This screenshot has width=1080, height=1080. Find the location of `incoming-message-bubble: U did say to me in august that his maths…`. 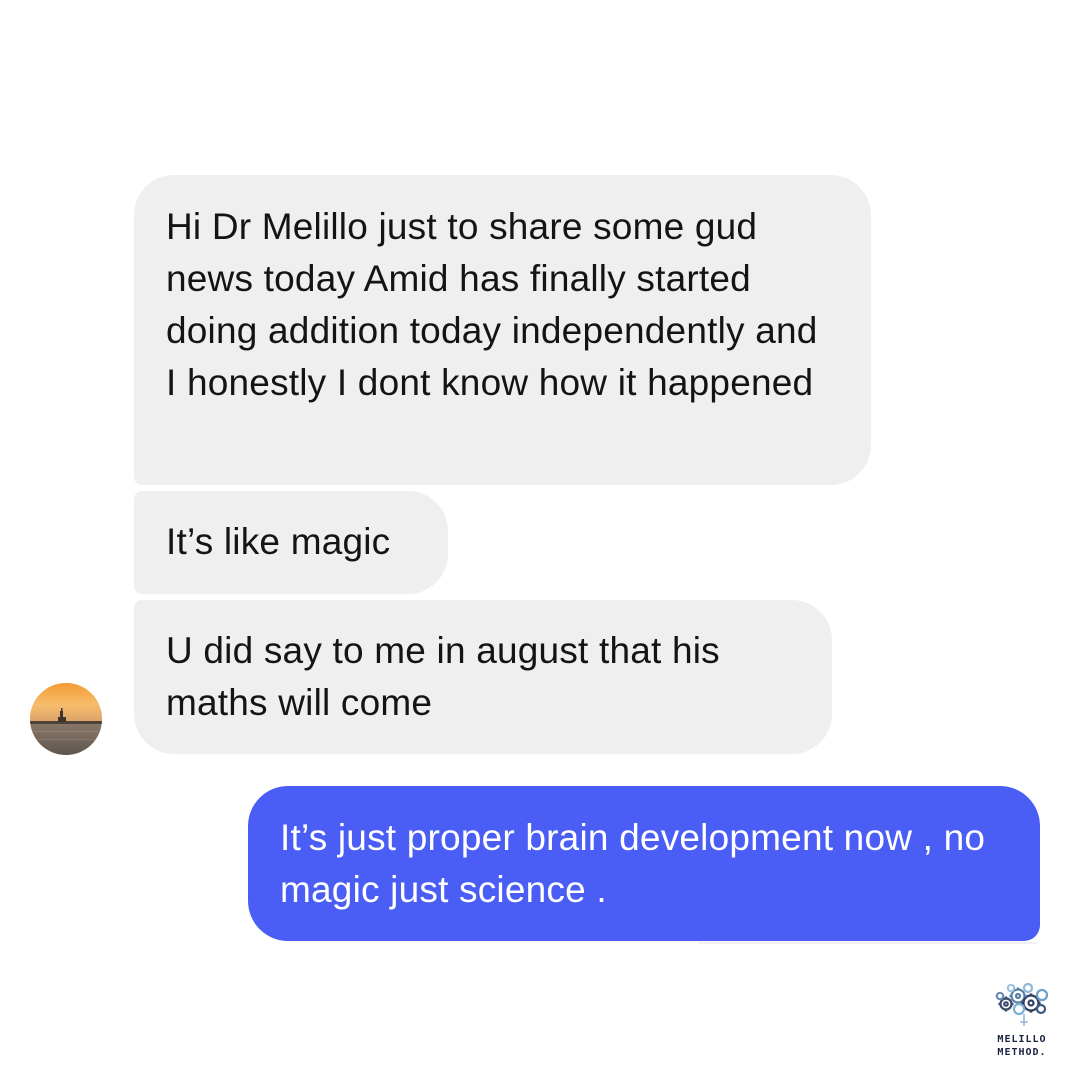

incoming-message-bubble: U did say to me in august that his maths… is located at coordinates (483, 677).